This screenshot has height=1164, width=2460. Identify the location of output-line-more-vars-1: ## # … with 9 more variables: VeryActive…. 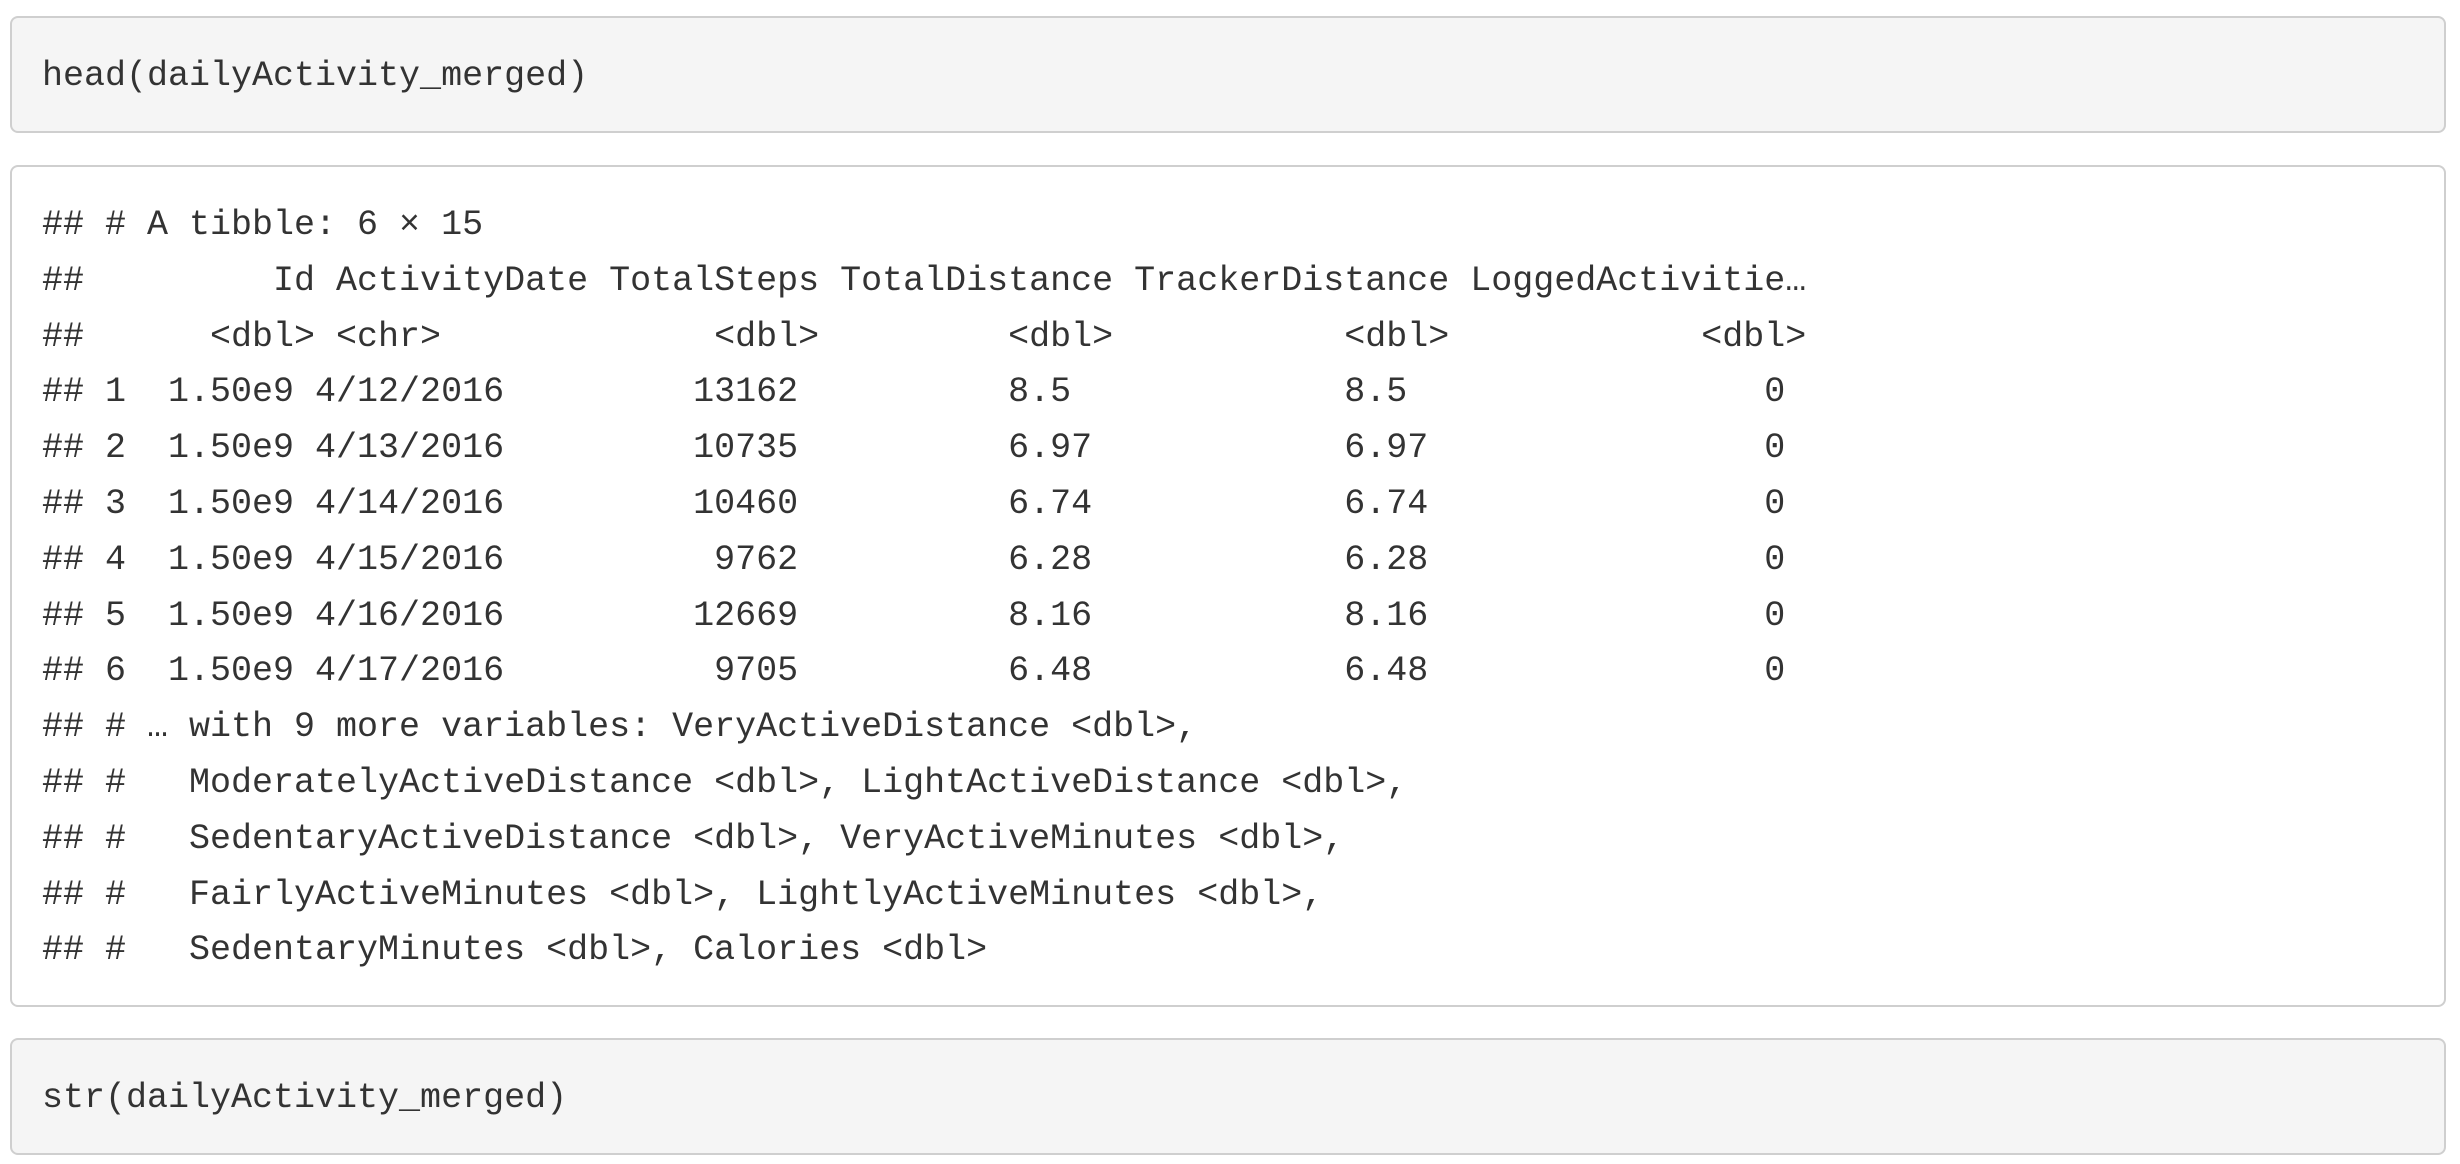
(620, 727).